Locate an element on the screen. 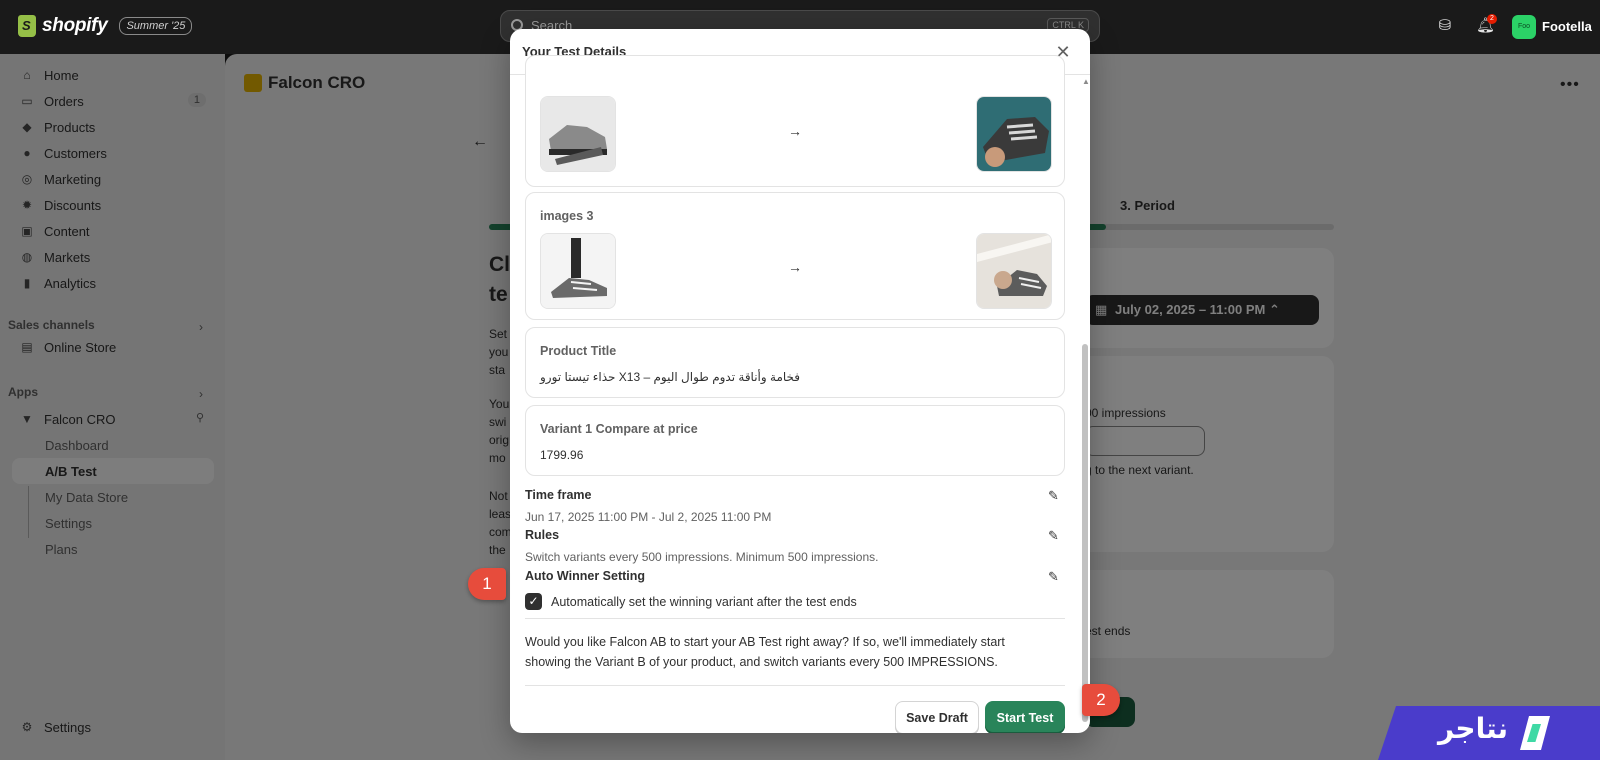 Image resolution: width=1600 pixels, height=760 pixels. compare-price-card: Variant 1 Compare at price 1799.96 is located at coordinates (795, 440).